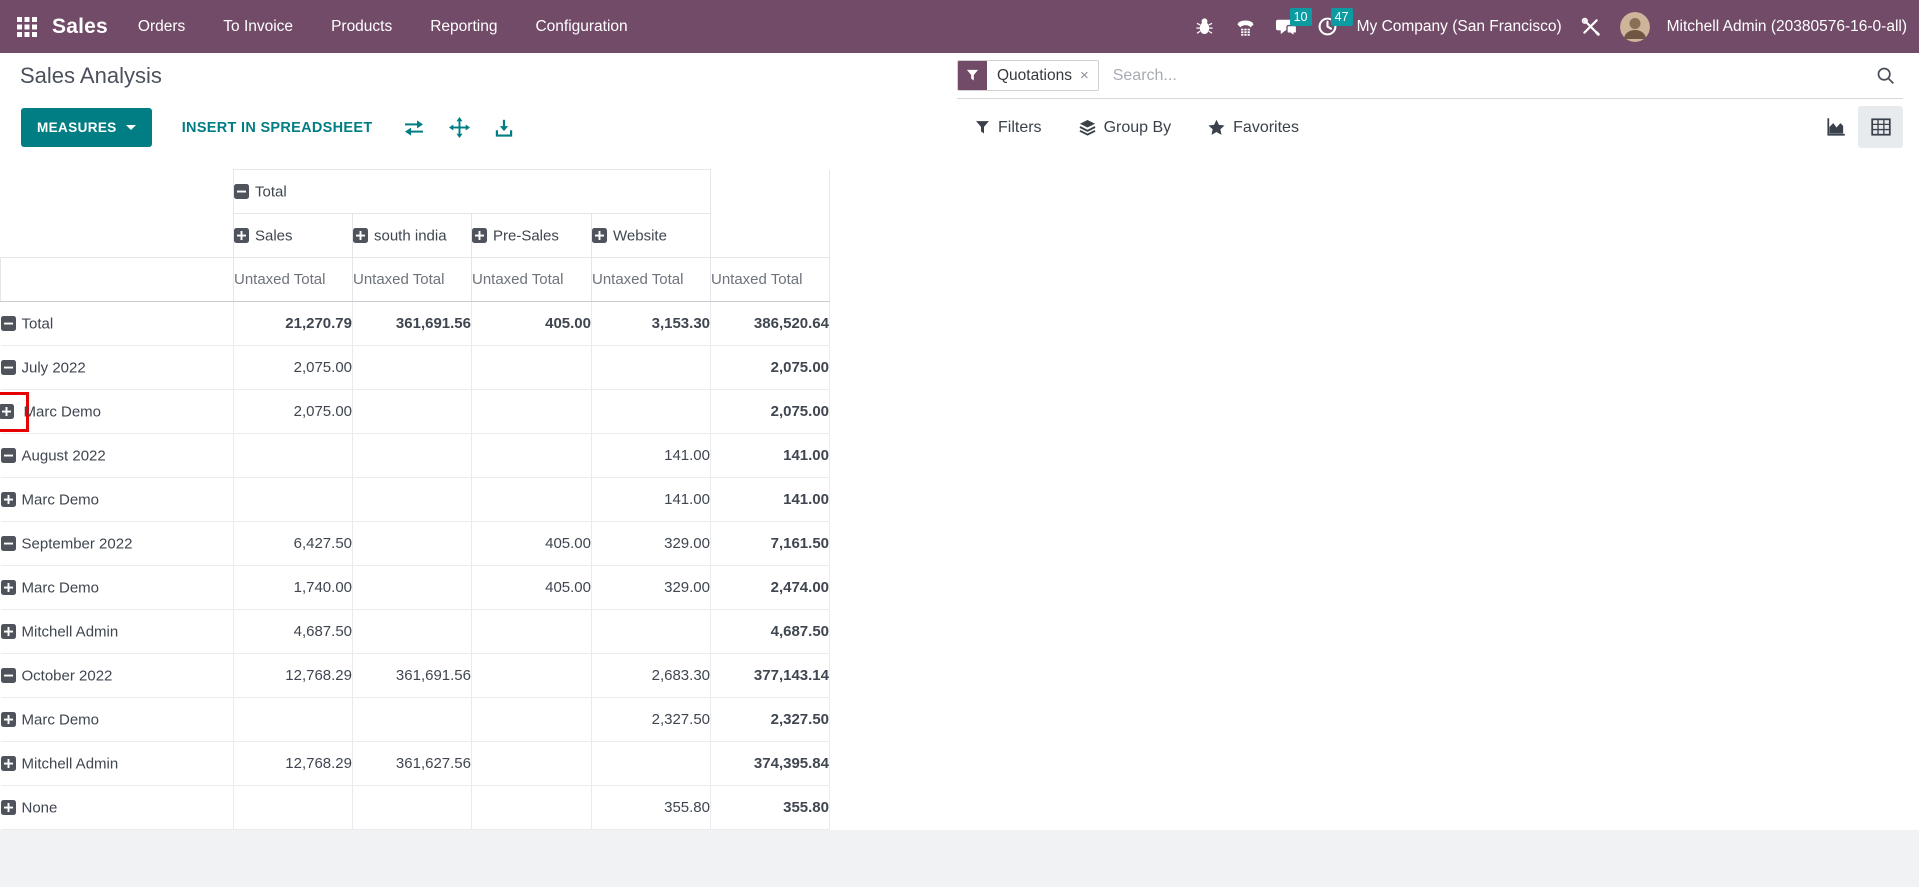  I want to click on tools-icon, so click(1591, 27).